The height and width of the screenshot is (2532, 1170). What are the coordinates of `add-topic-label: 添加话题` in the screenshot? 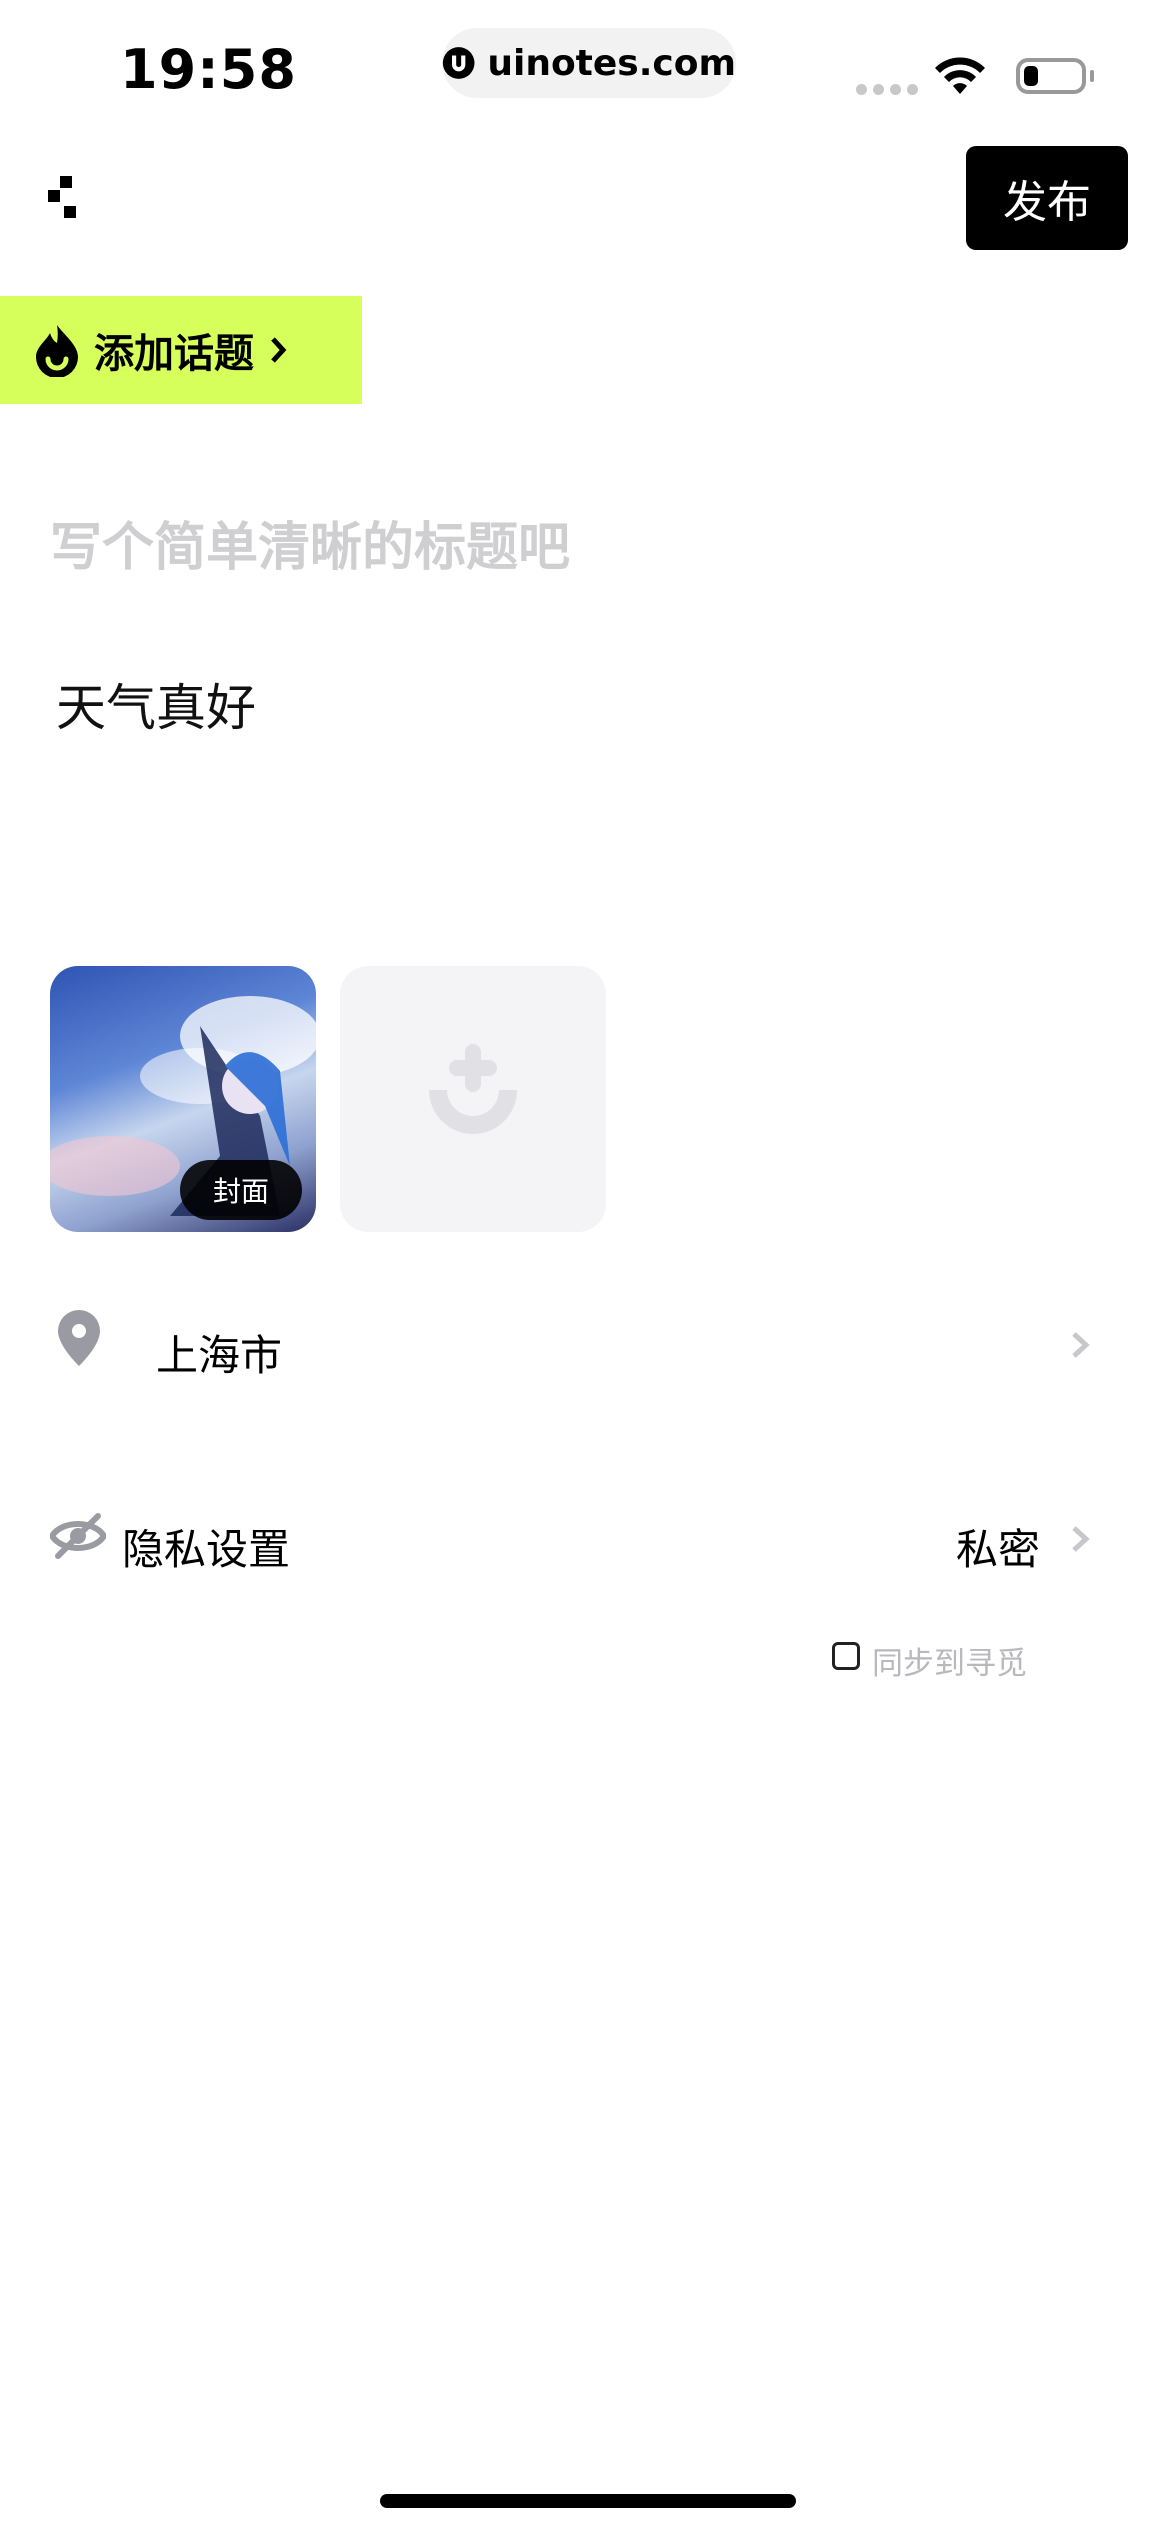 It's located at (174, 354).